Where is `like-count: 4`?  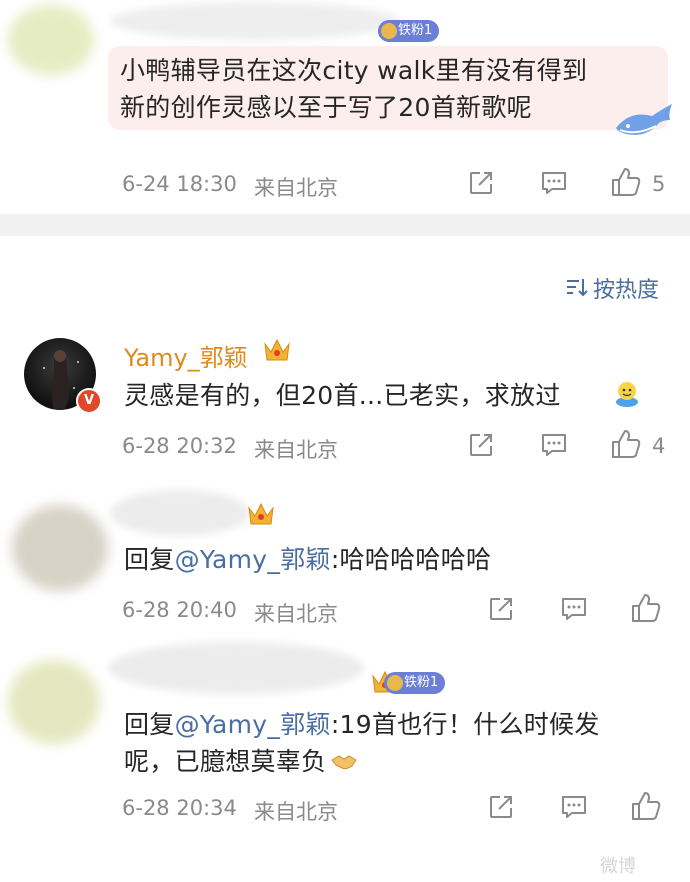
like-count: 4 is located at coordinates (659, 446).